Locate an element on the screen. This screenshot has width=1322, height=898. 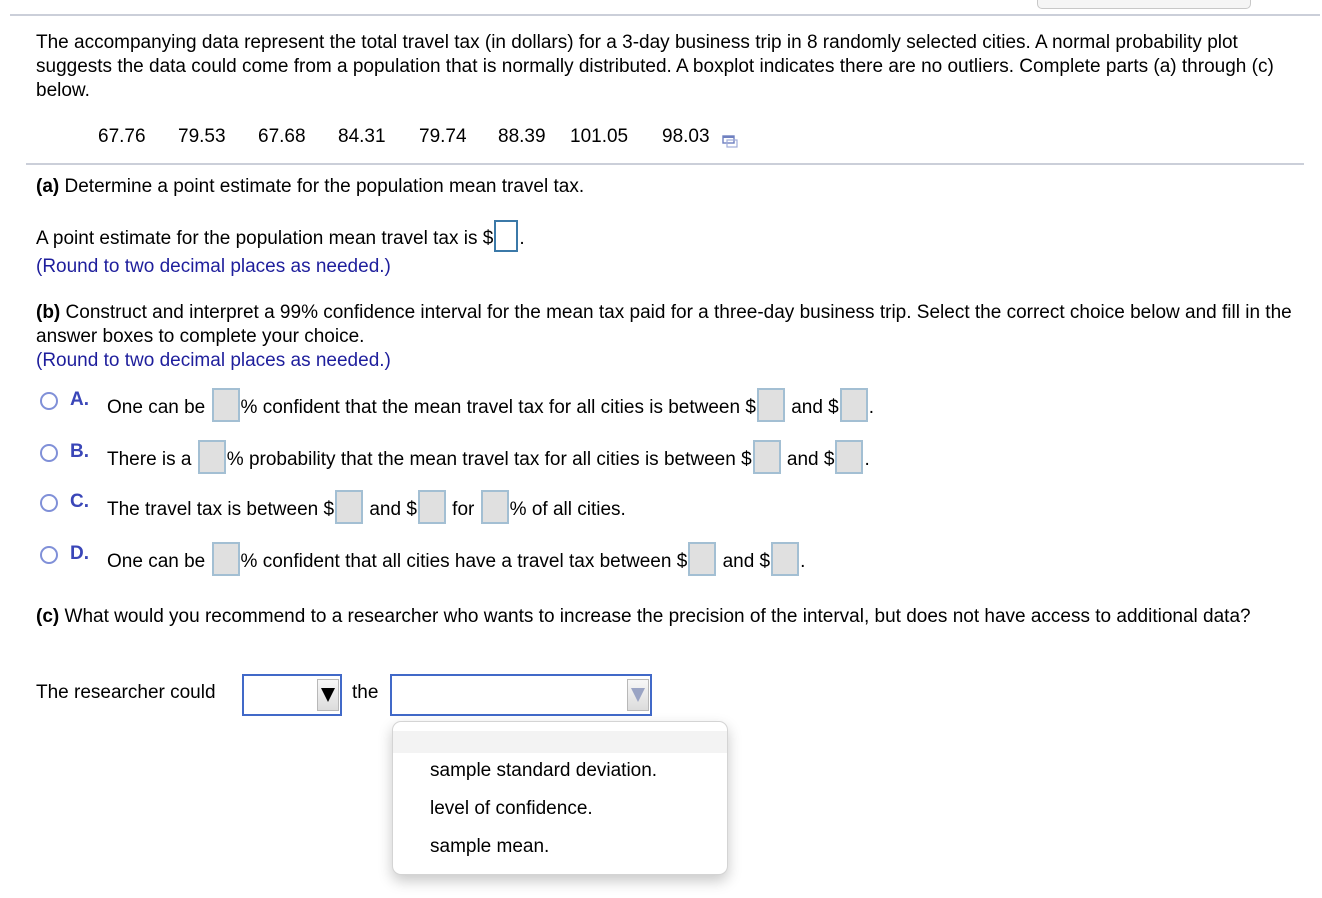
option-d-radio is located at coordinates (49, 555).